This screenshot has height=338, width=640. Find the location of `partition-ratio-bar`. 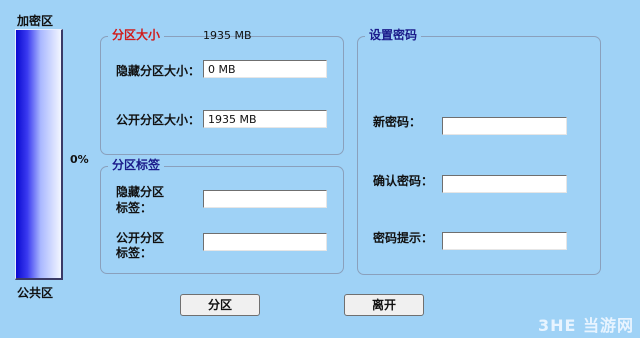

partition-ratio-bar is located at coordinates (39, 154).